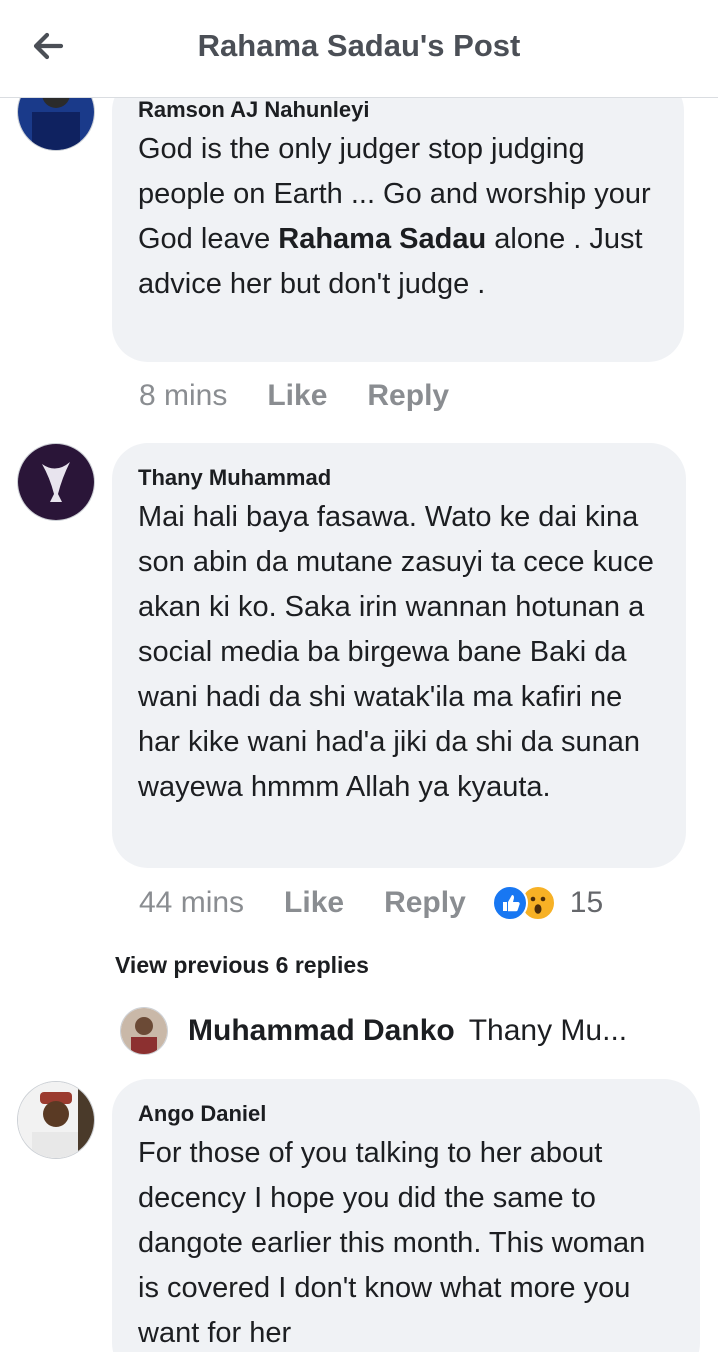 Image resolution: width=718 pixels, height=1352 pixels. I want to click on reactions-summary: 15, so click(547, 903).